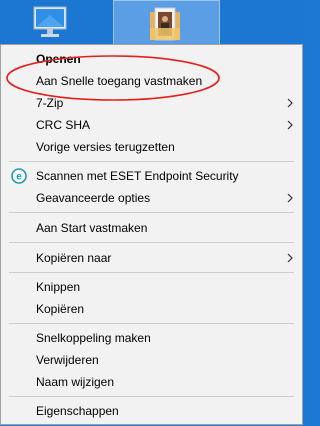  Describe the element at coordinates (151, 360) in the screenshot. I see `menu-item-delete: Verwijderen` at that location.